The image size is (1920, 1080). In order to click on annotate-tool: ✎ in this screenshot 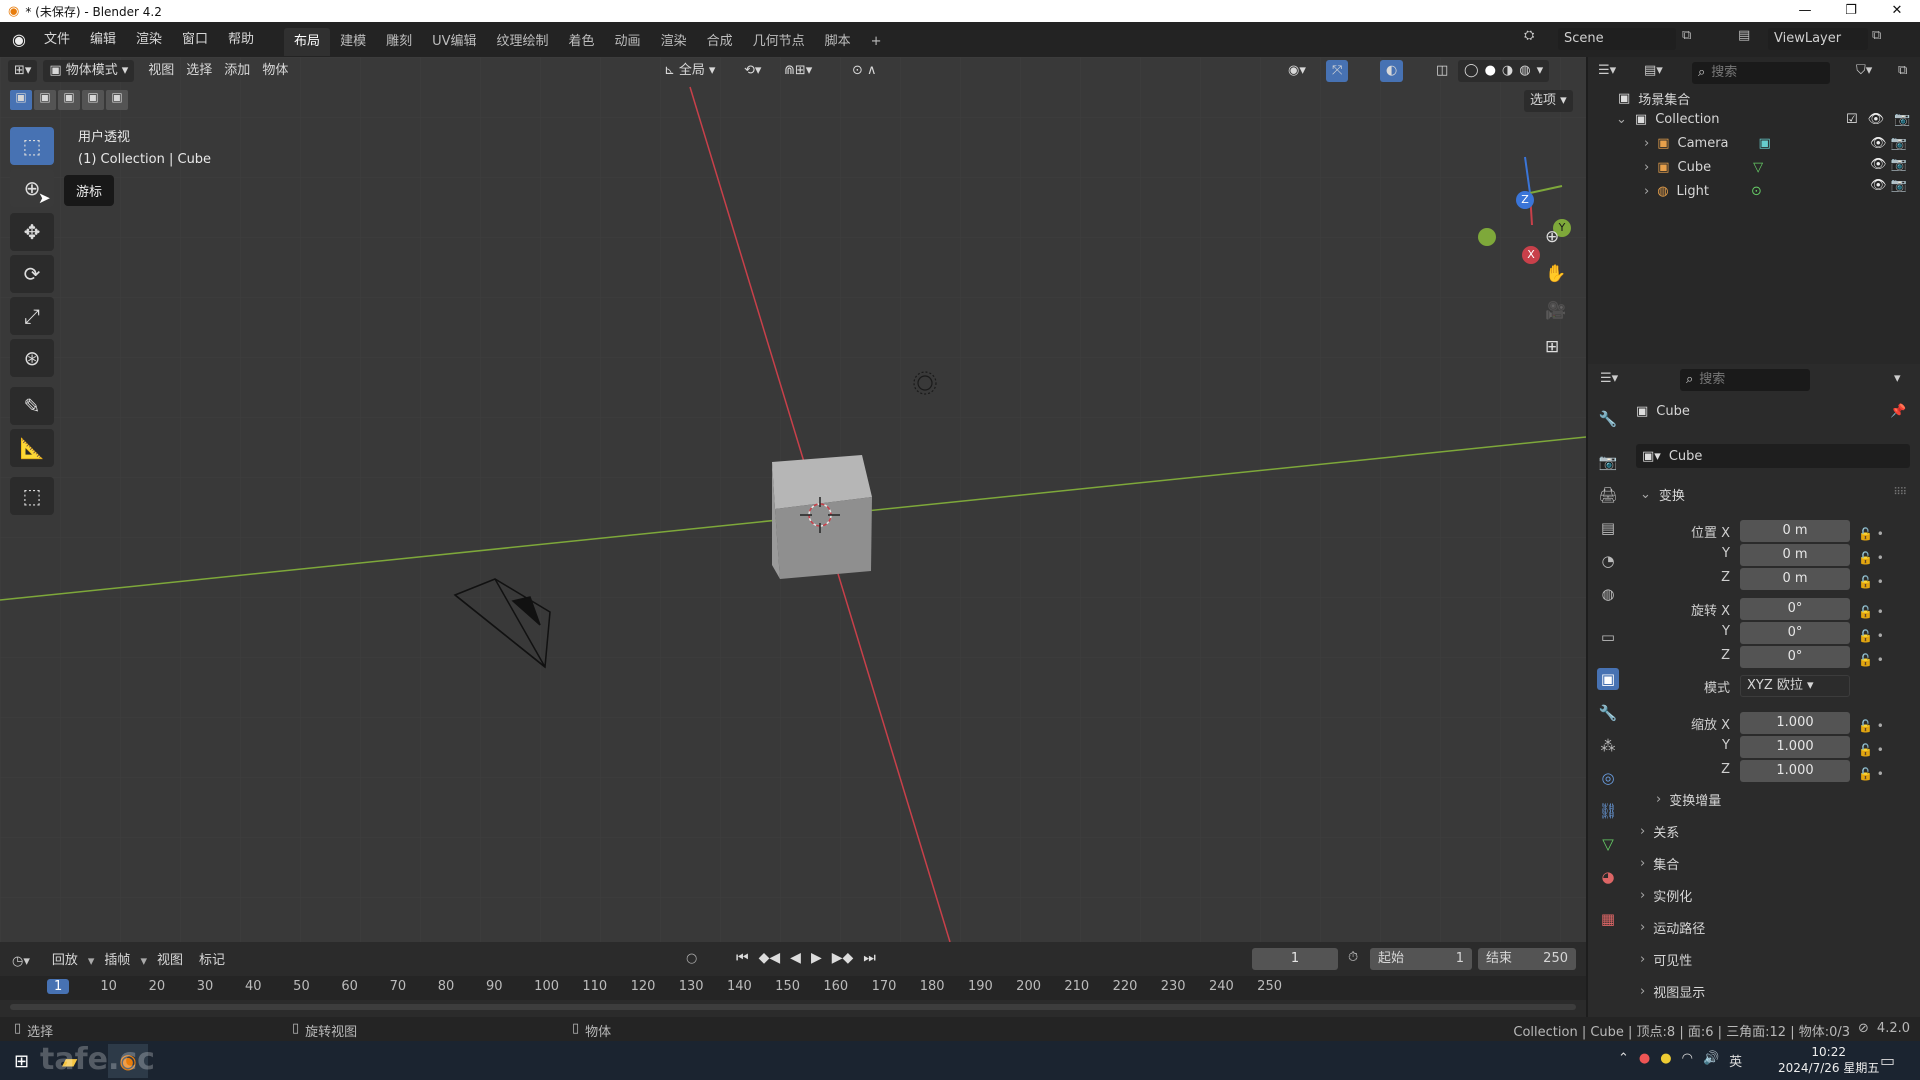, I will do `click(32, 406)`.